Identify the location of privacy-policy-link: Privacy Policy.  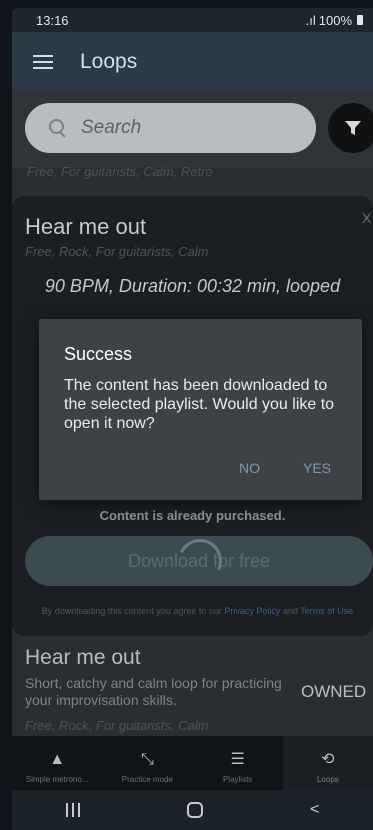
(252, 611).